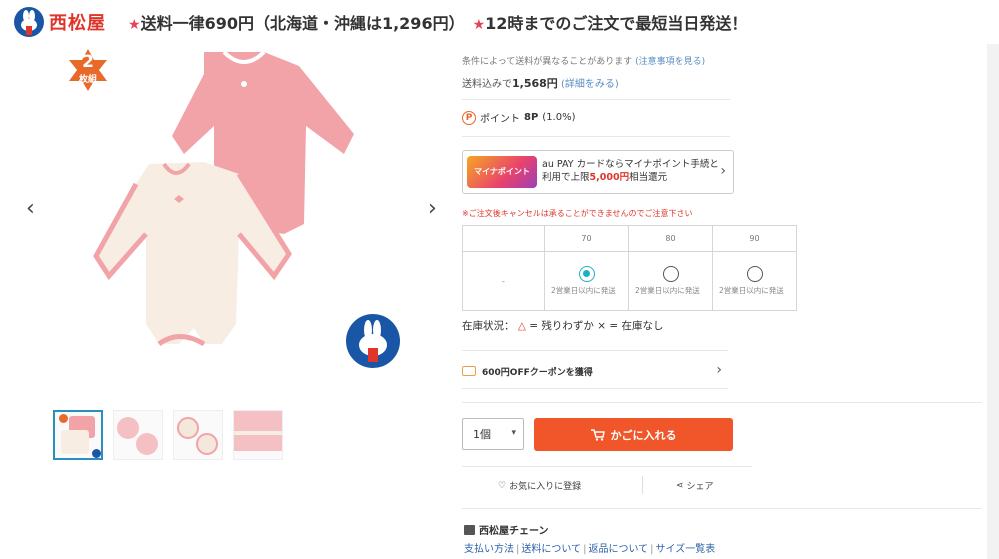 This screenshot has height=559, width=999. What do you see at coordinates (503, 238) in the screenshot?
I see `table-header-blank` at bounding box center [503, 238].